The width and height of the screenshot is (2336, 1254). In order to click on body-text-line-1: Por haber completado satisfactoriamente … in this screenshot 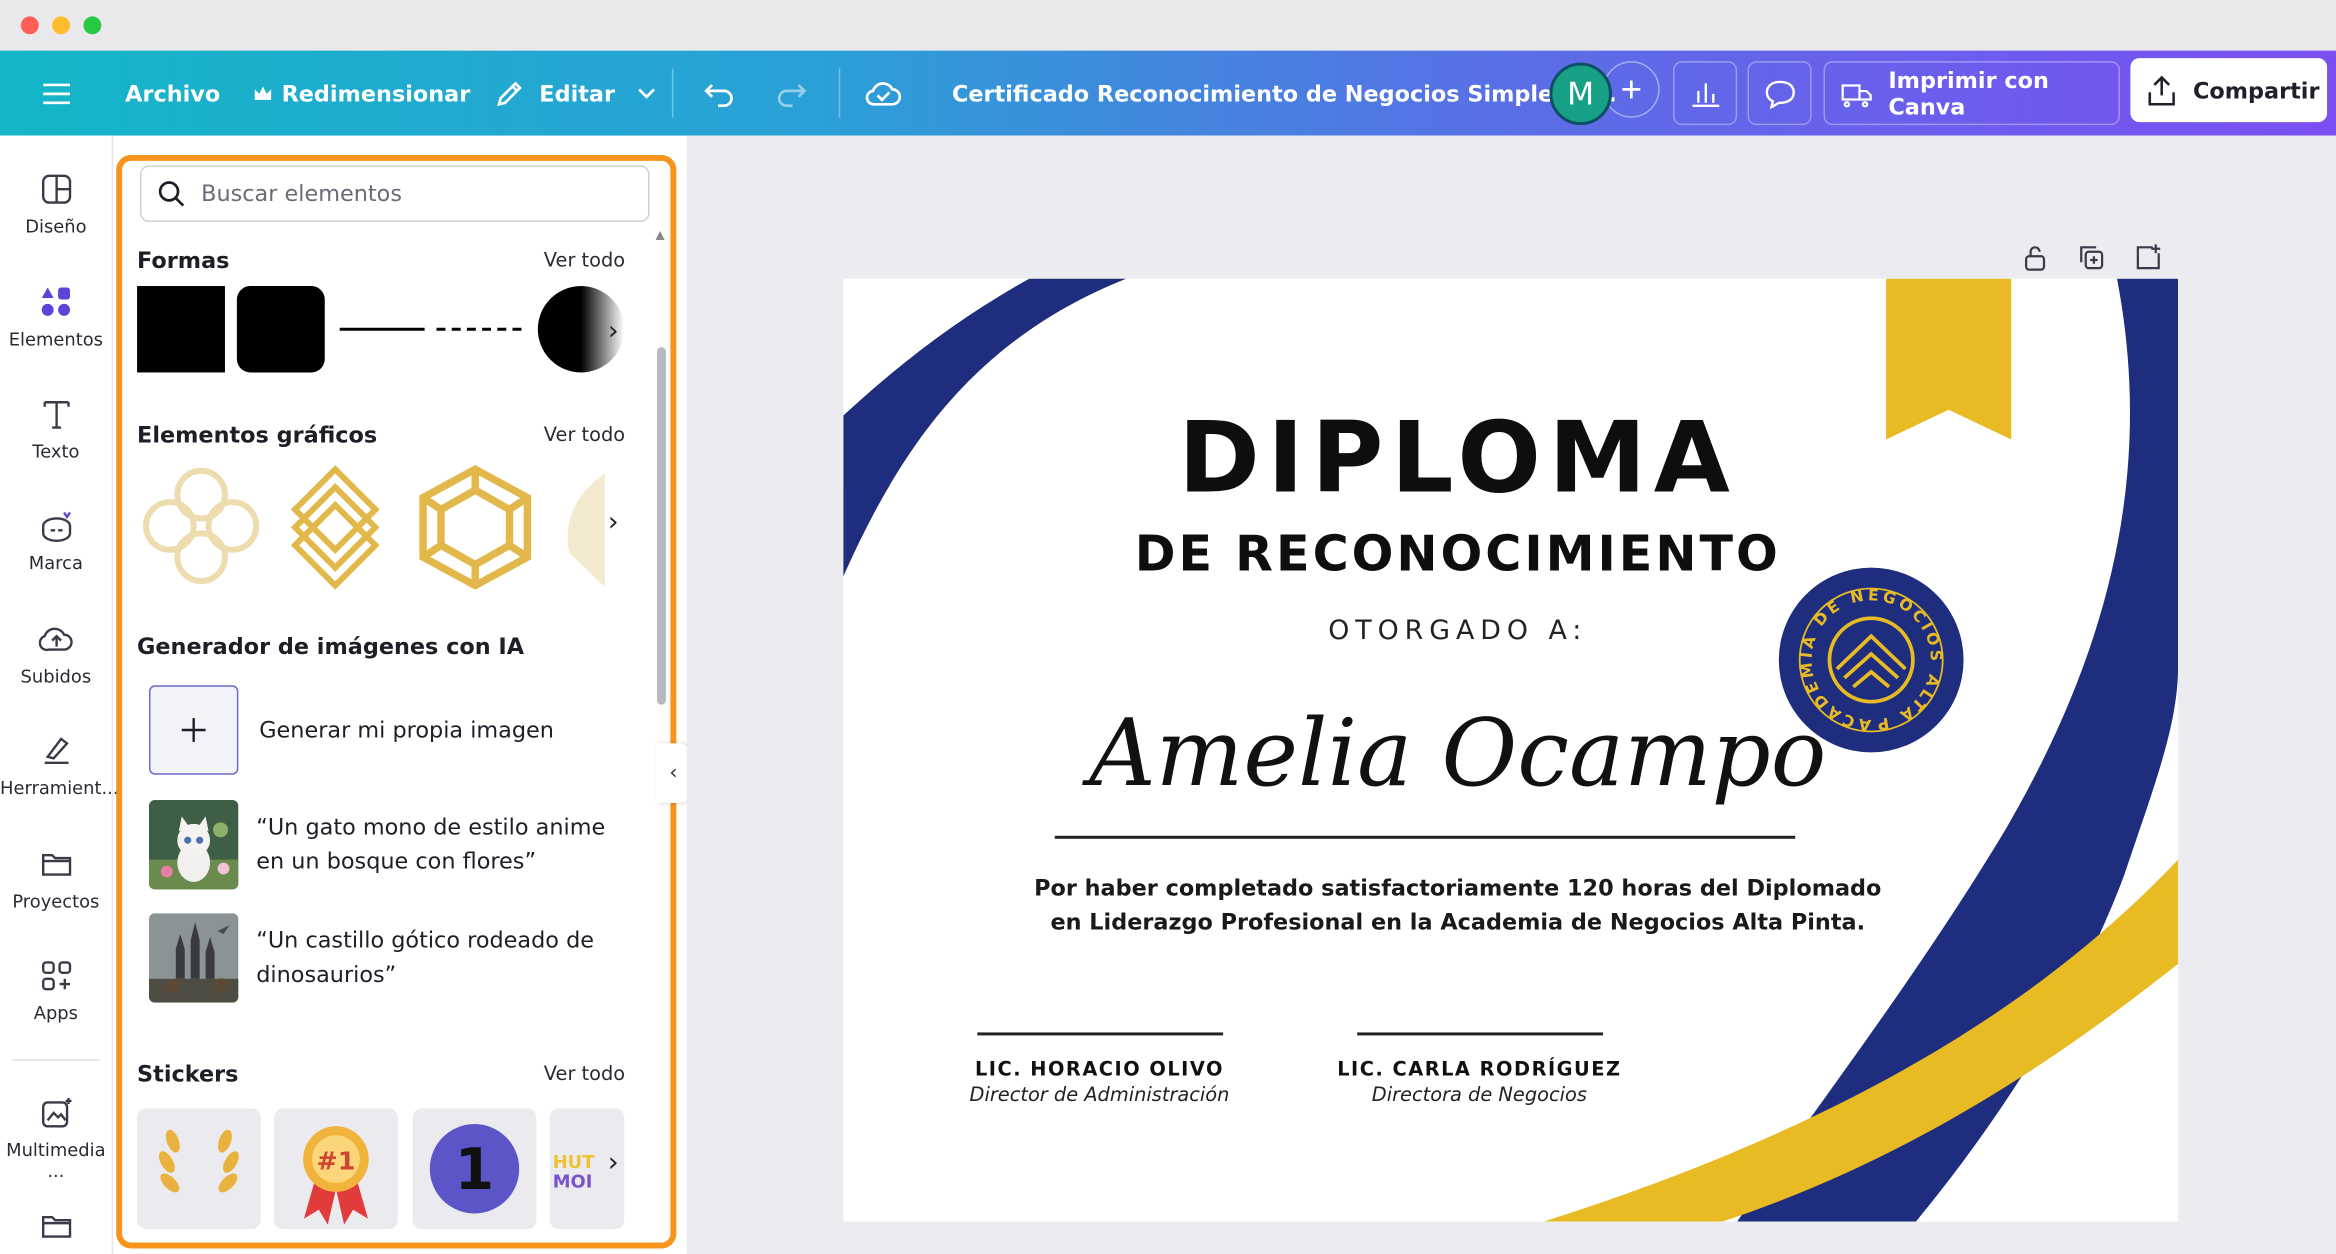, I will do `click(1457, 888)`.